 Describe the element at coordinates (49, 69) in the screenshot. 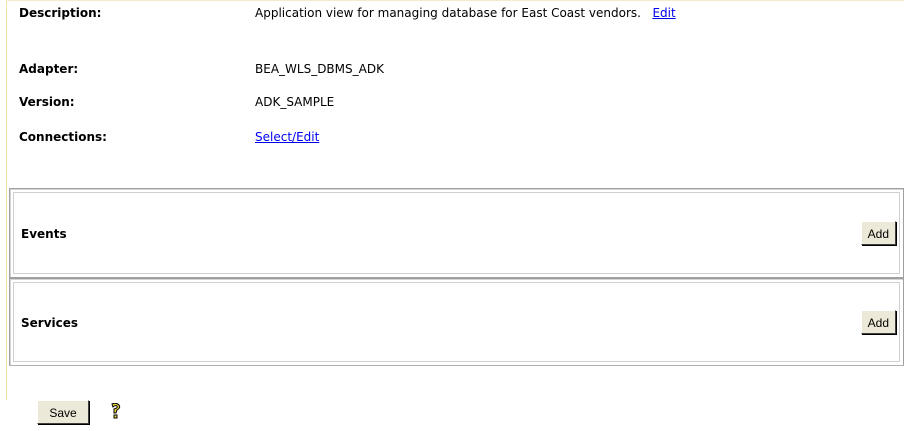

I see `adapter-label: Adapter:` at that location.